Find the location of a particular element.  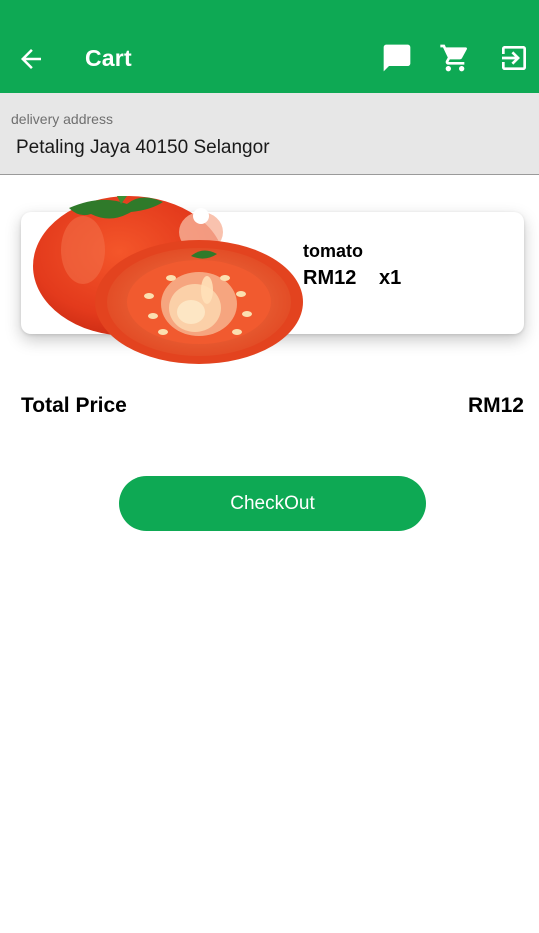

page-title: Cart is located at coordinates (108, 58).